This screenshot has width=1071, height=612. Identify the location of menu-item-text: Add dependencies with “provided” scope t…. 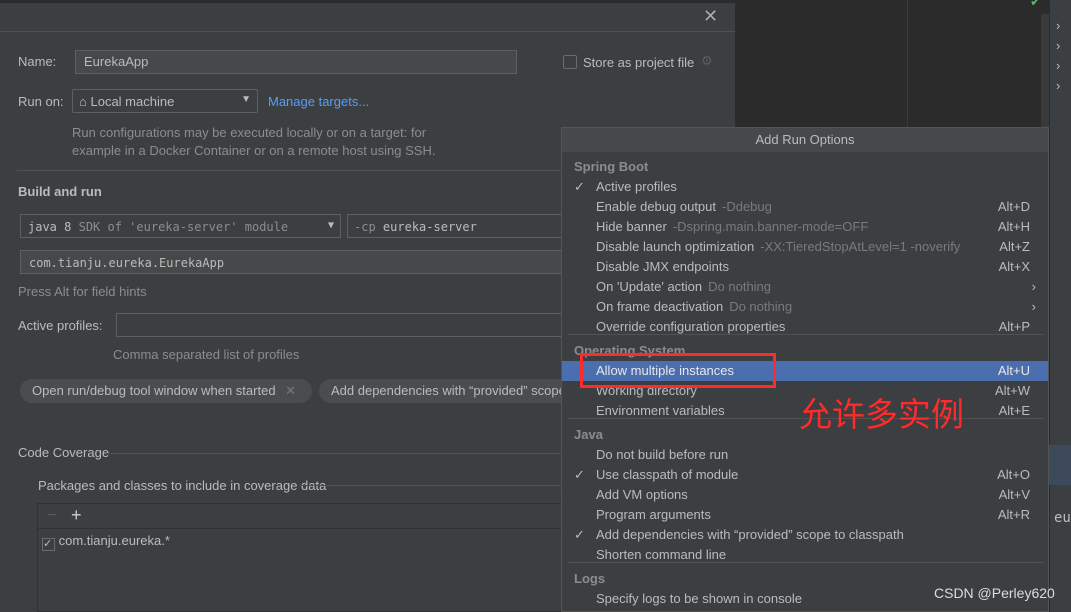
(750, 534).